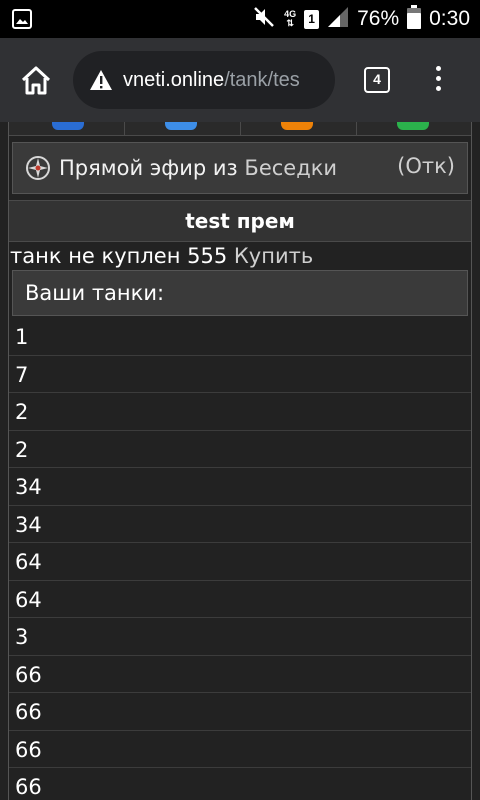  What do you see at coordinates (414, 19) in the screenshot?
I see `battery-icon` at bounding box center [414, 19].